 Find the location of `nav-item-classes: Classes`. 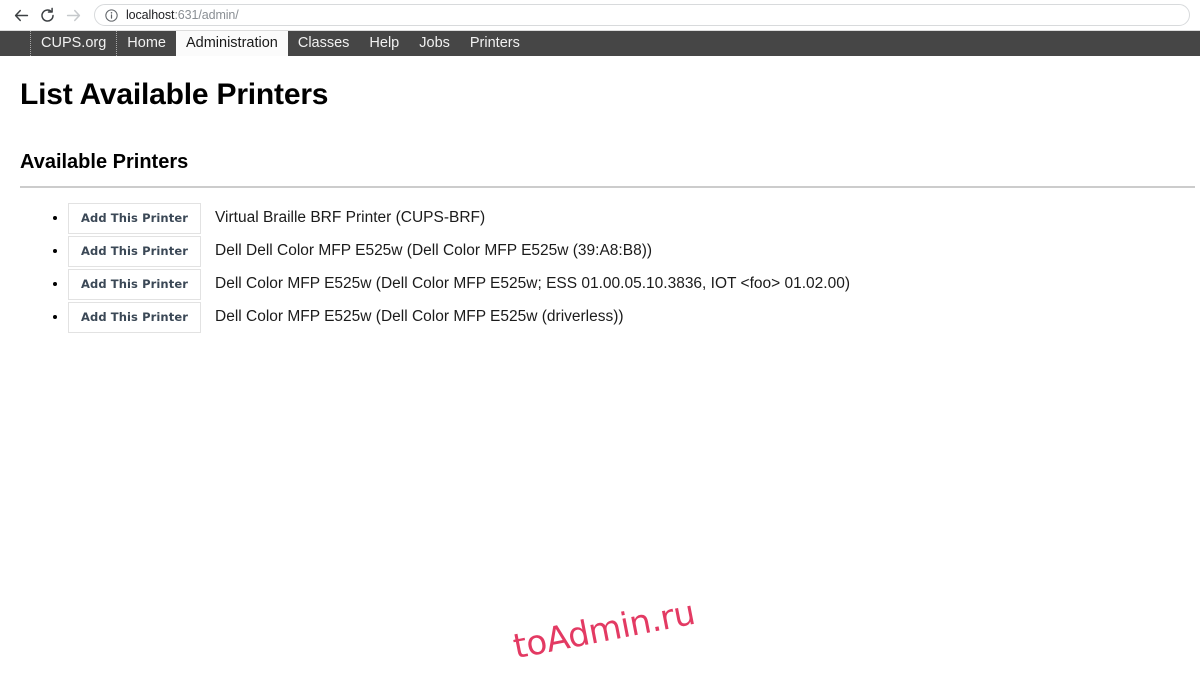

nav-item-classes: Classes is located at coordinates (324, 43).